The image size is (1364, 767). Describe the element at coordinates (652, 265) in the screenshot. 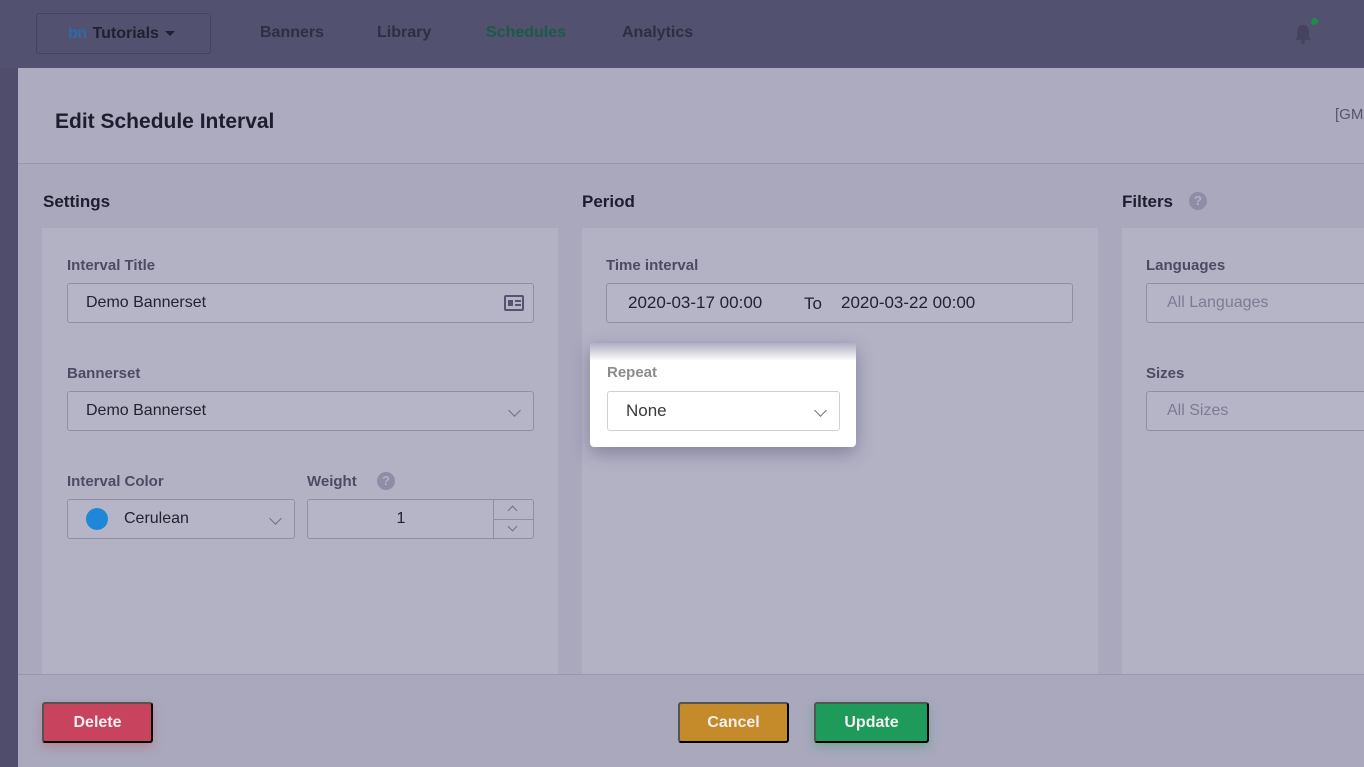

I see `time-interval-label: Time interval` at that location.